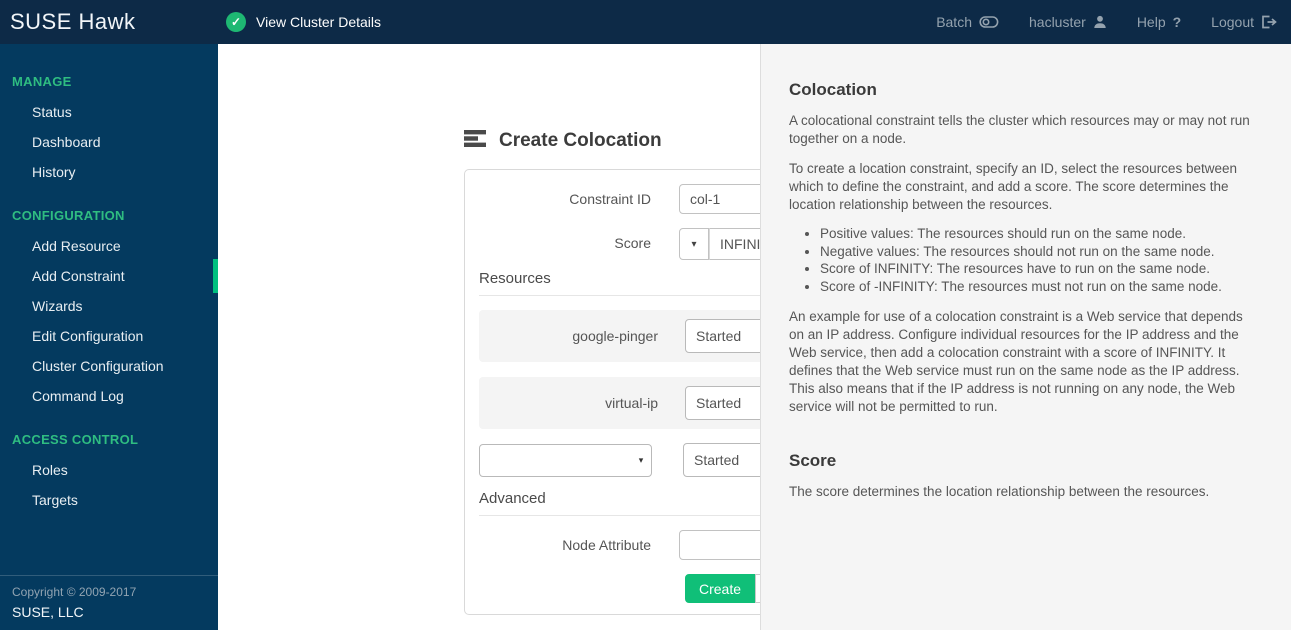 This screenshot has height=630, width=1291. I want to click on section-title-configuration: CONFIGURATION, so click(68, 215).